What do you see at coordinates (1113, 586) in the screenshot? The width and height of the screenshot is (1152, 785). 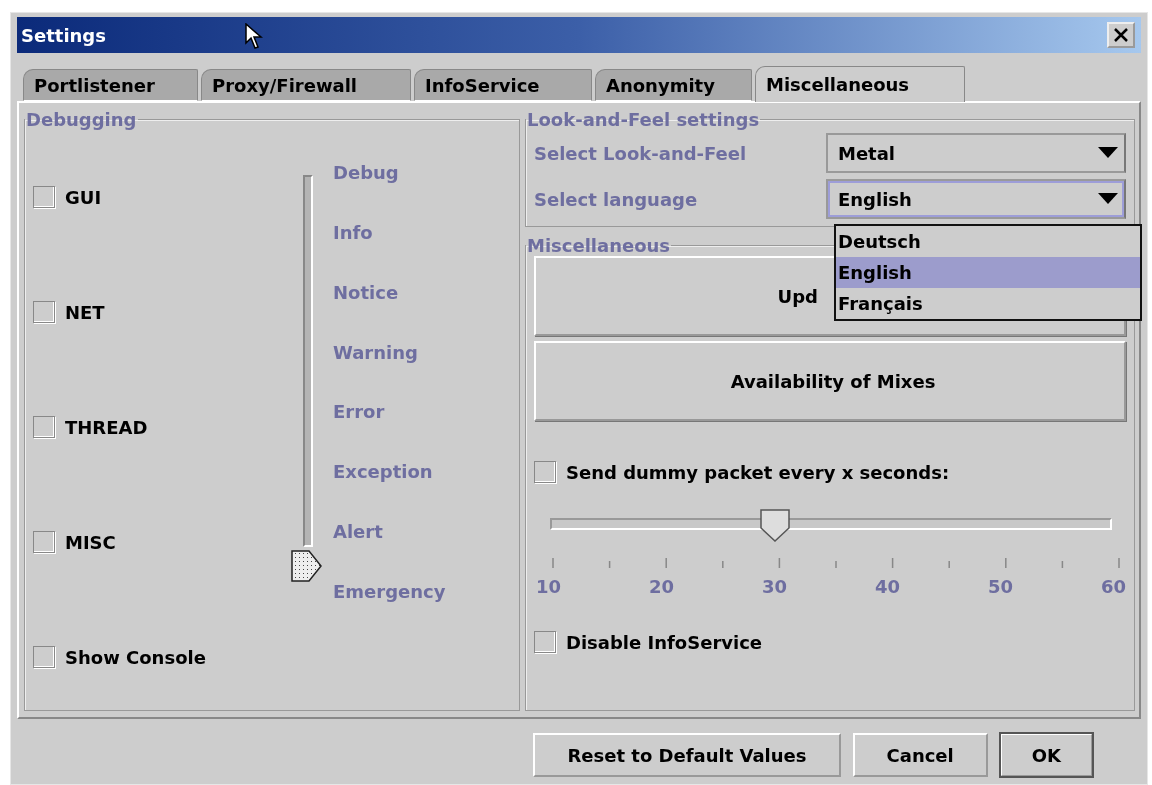 I see `tick-label: 60` at bounding box center [1113, 586].